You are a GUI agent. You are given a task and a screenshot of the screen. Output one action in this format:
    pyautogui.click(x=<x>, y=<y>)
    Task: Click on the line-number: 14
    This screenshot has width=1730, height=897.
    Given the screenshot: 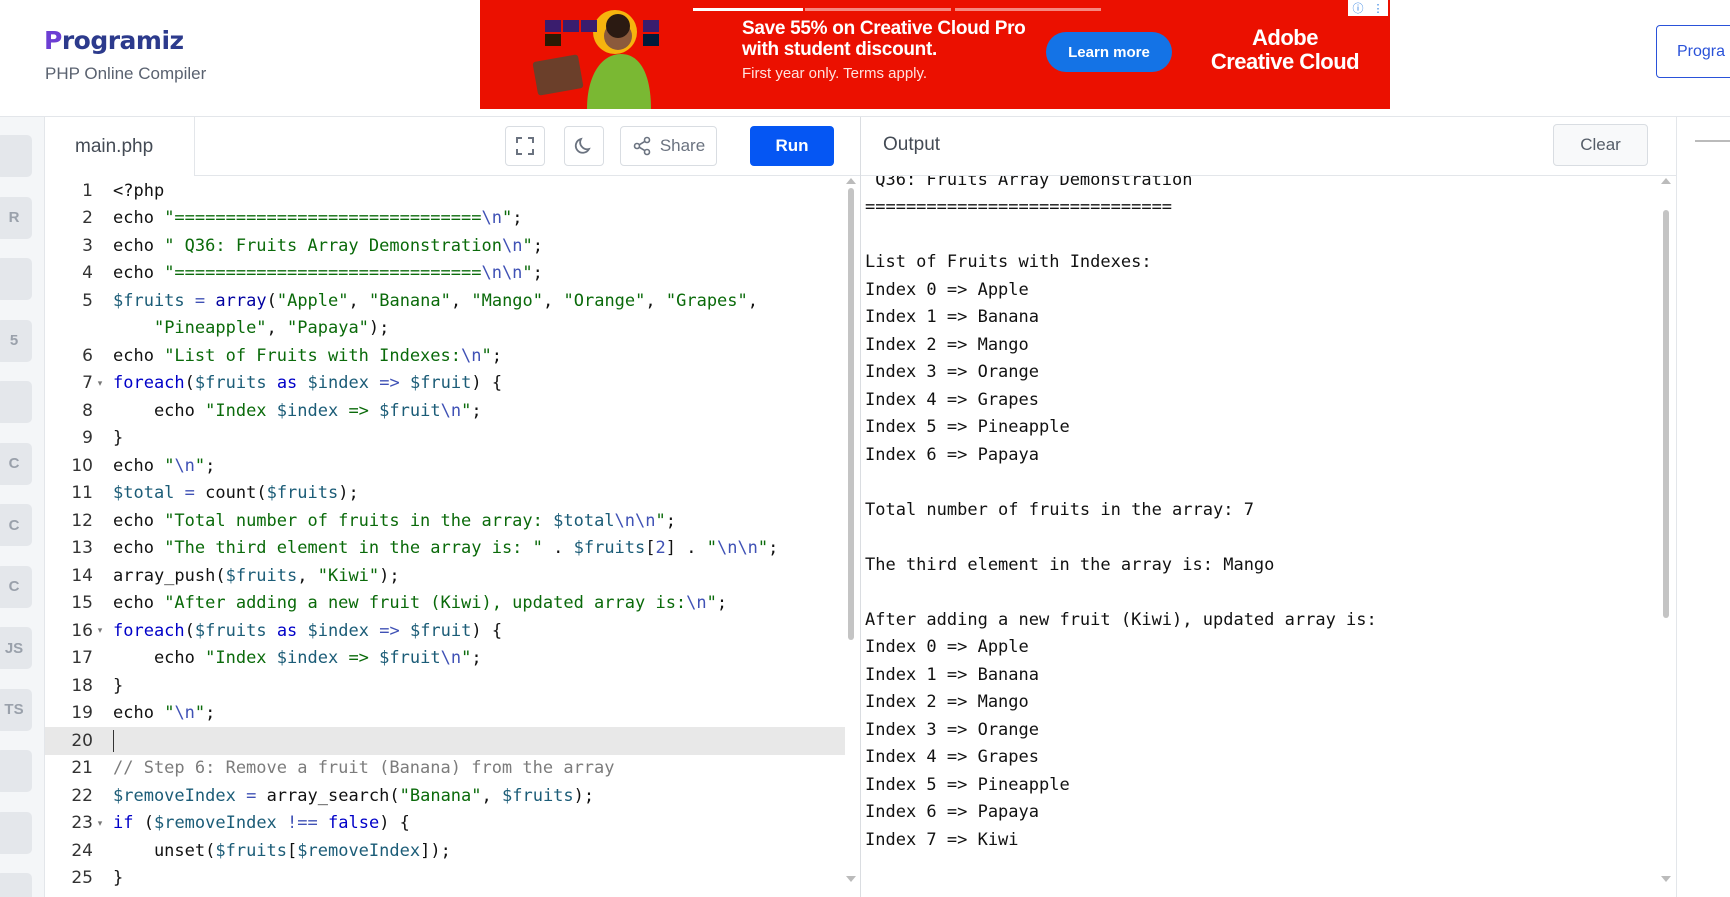 What is the action you would take?
    pyautogui.click(x=82, y=575)
    